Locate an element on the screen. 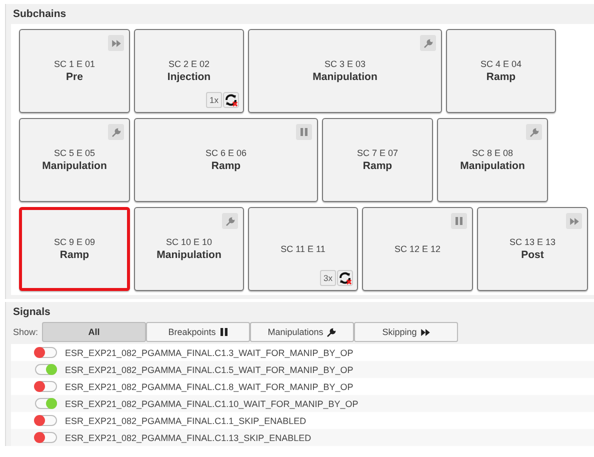 This screenshot has width=594, height=457. subchain-tile: SC 10 E 10 Manipulation is located at coordinates (189, 249).